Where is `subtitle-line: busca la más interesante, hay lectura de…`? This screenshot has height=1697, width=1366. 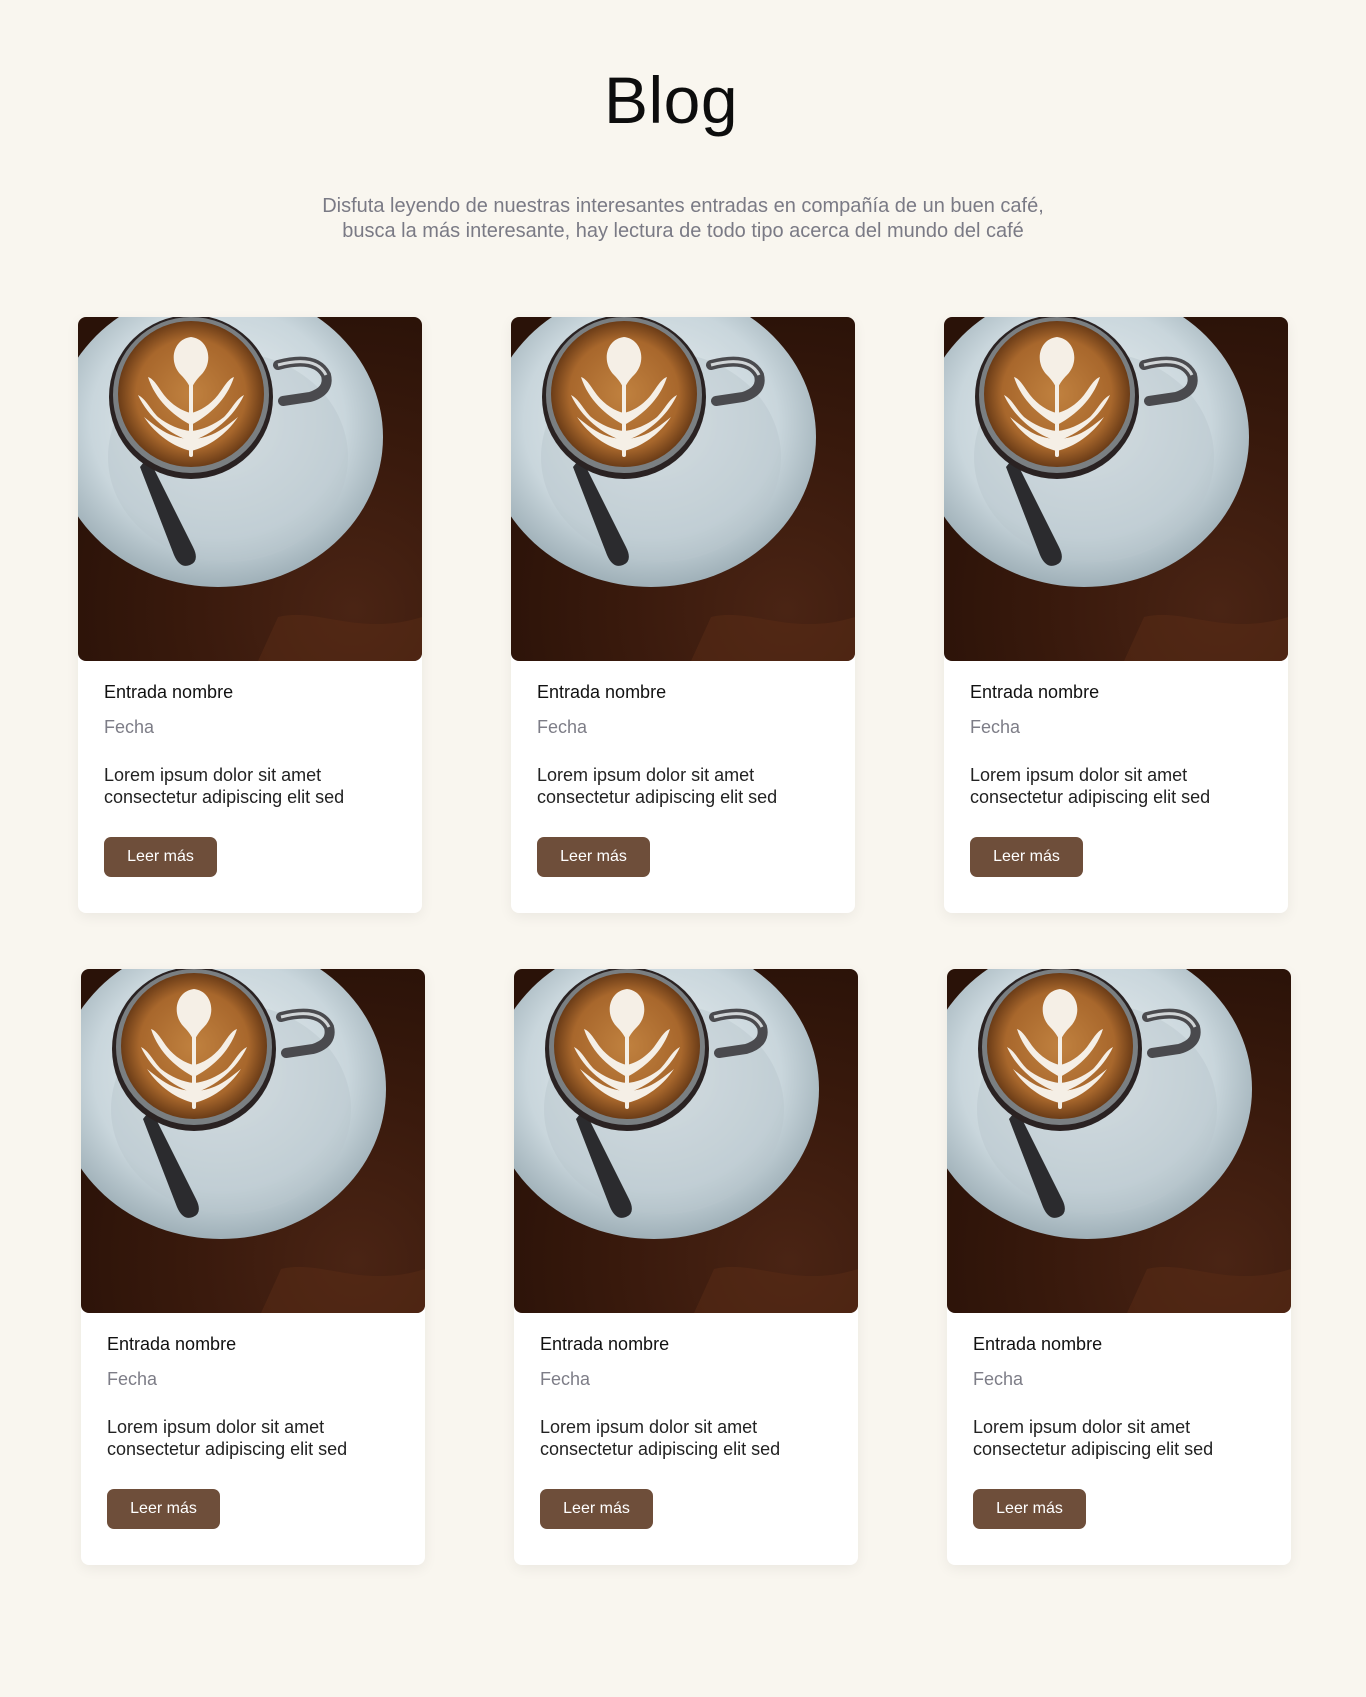
subtitle-line: busca la más interesante, hay lectura de… is located at coordinates (683, 231).